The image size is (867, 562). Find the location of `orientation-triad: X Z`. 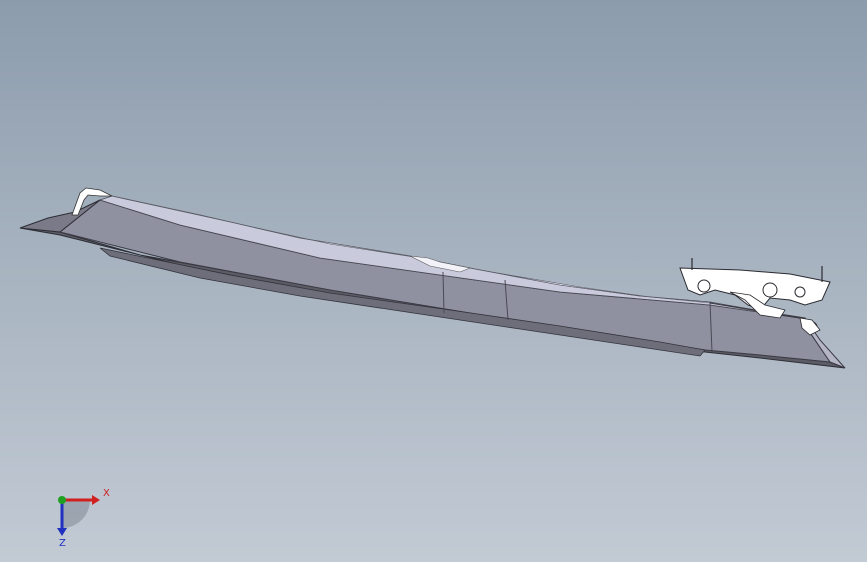

orientation-triad: X Z is located at coordinates (83, 518).